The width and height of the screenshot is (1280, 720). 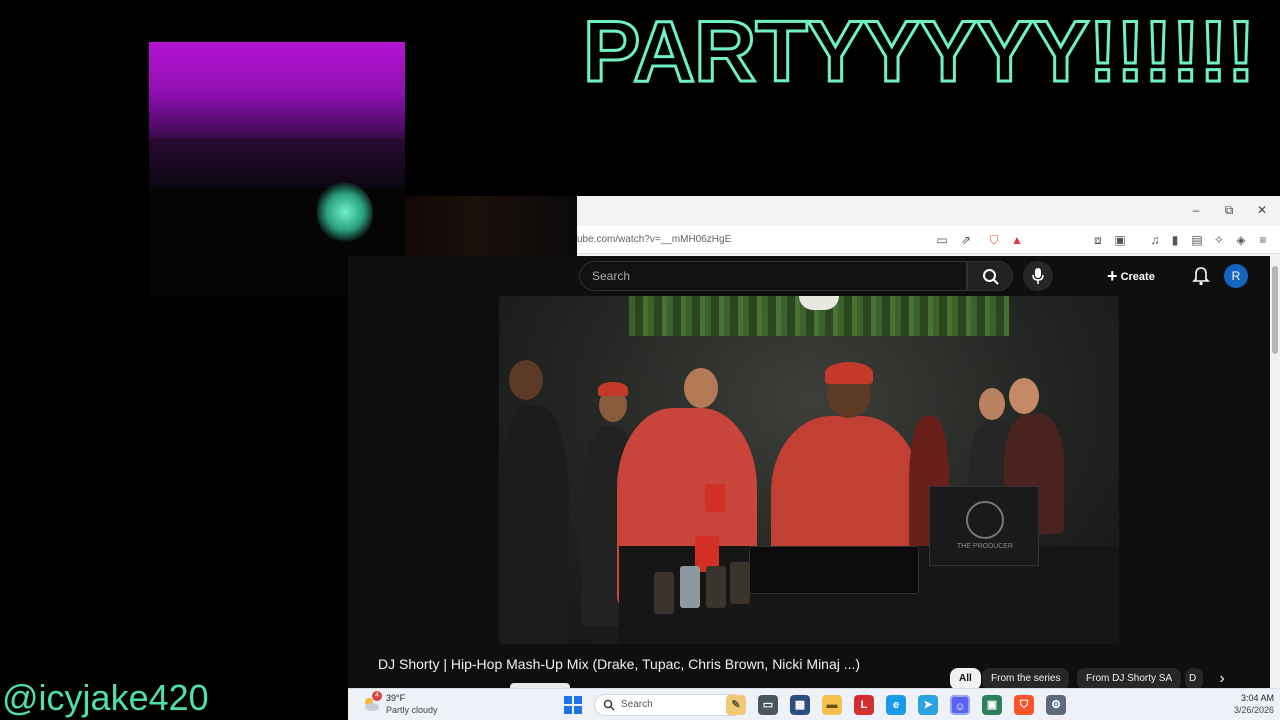 I want to click on video-laptop-logo, so click(x=985, y=520).